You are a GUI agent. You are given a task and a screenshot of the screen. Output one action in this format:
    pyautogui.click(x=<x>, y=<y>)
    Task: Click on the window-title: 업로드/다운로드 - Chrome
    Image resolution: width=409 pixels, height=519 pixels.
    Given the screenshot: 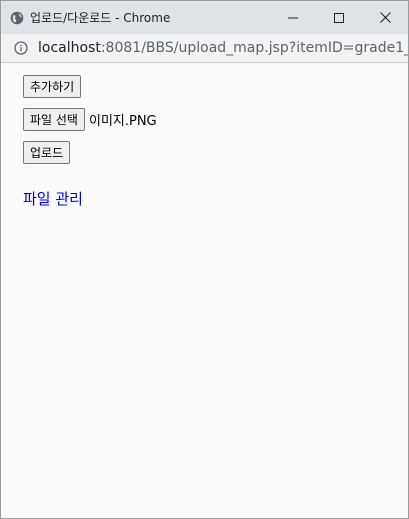 What is the action you would take?
    pyautogui.click(x=100, y=18)
    